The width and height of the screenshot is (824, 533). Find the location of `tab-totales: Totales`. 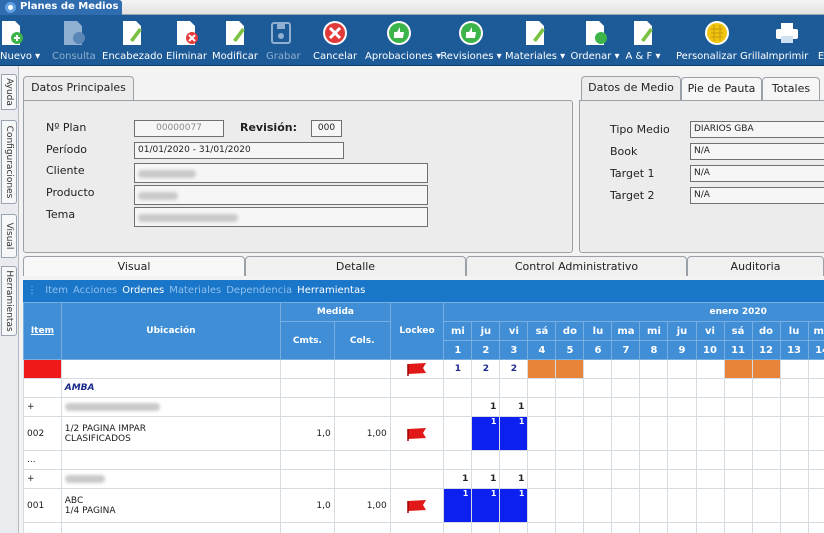

tab-totales: Totales is located at coordinates (791, 89).